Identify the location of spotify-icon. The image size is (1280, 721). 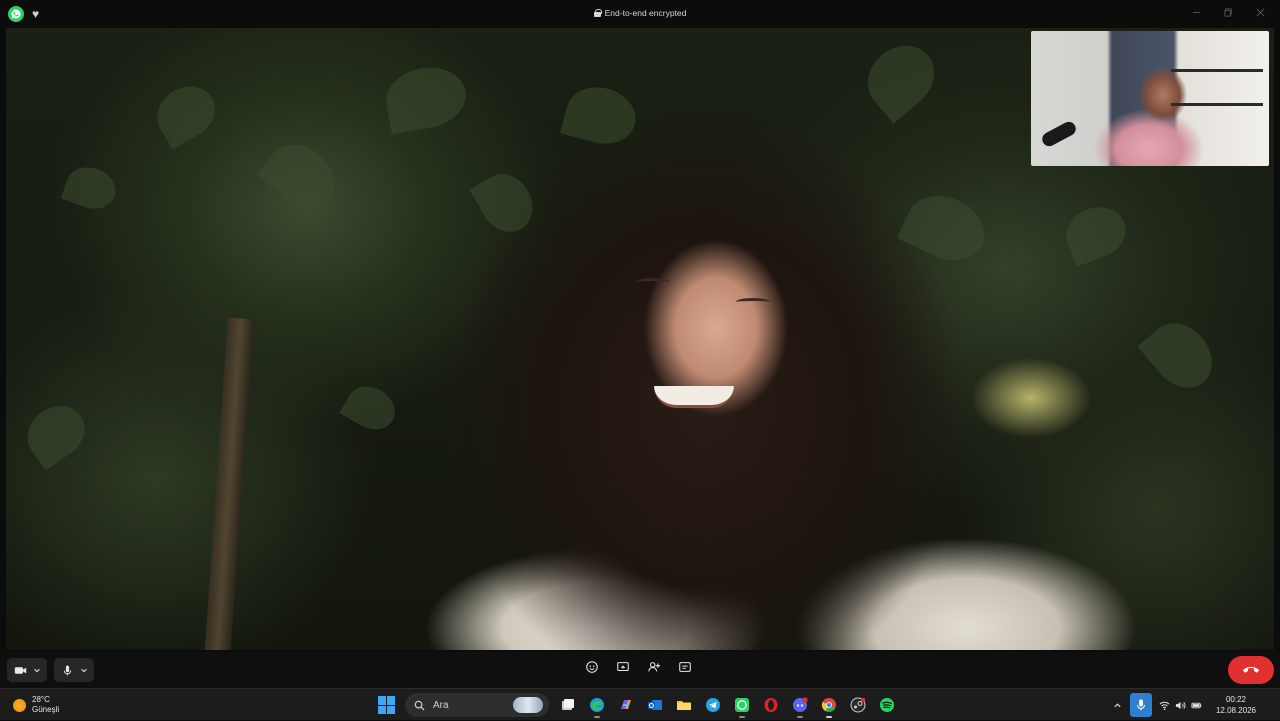
(887, 705).